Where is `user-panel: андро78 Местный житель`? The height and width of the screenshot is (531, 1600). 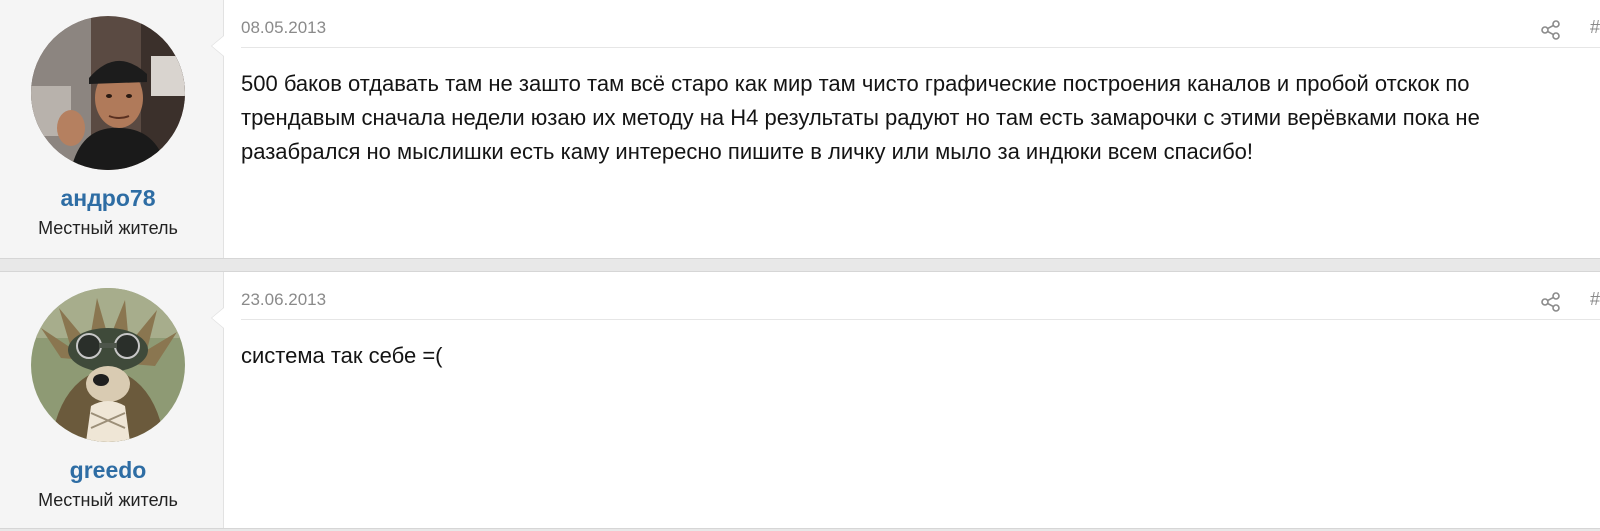 user-panel: андро78 Местный житель is located at coordinates (112, 129).